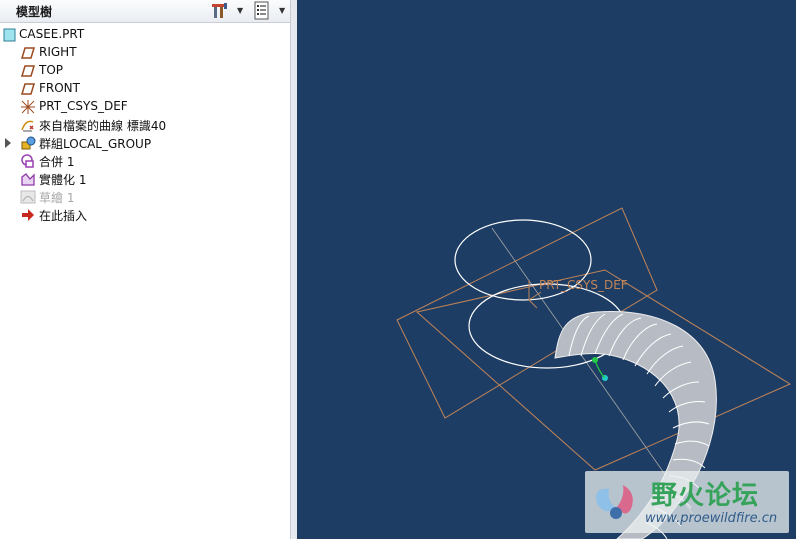 Image resolution: width=796 pixels, height=539 pixels. What do you see at coordinates (58, 52) in the screenshot?
I see `tree-item-label: RIGHT` at bounding box center [58, 52].